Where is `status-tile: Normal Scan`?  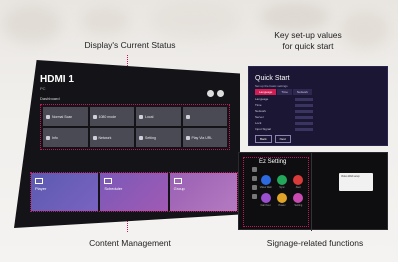 status-tile: Normal Scan is located at coordinates (65, 116).